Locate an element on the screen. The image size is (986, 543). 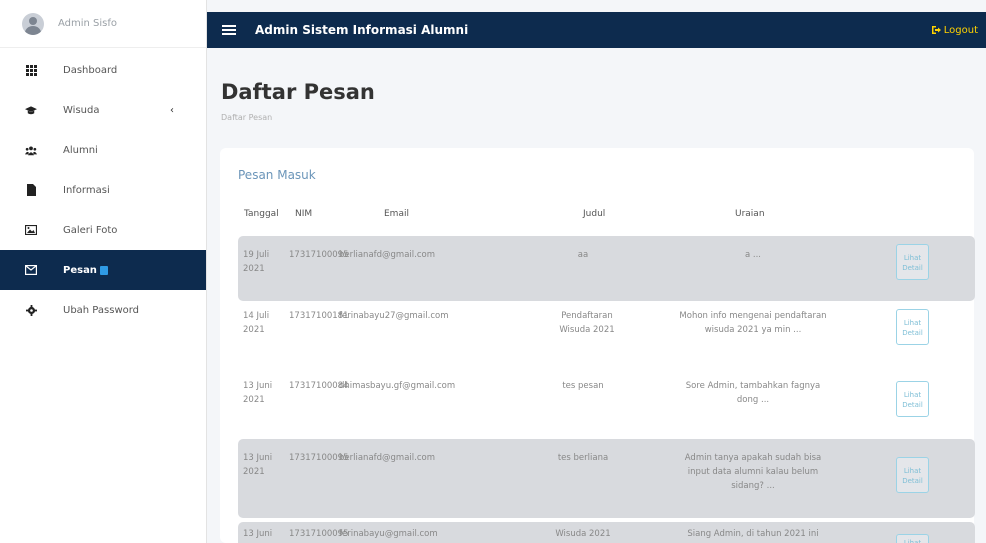
logout-label: Logout is located at coordinates (960, 30).